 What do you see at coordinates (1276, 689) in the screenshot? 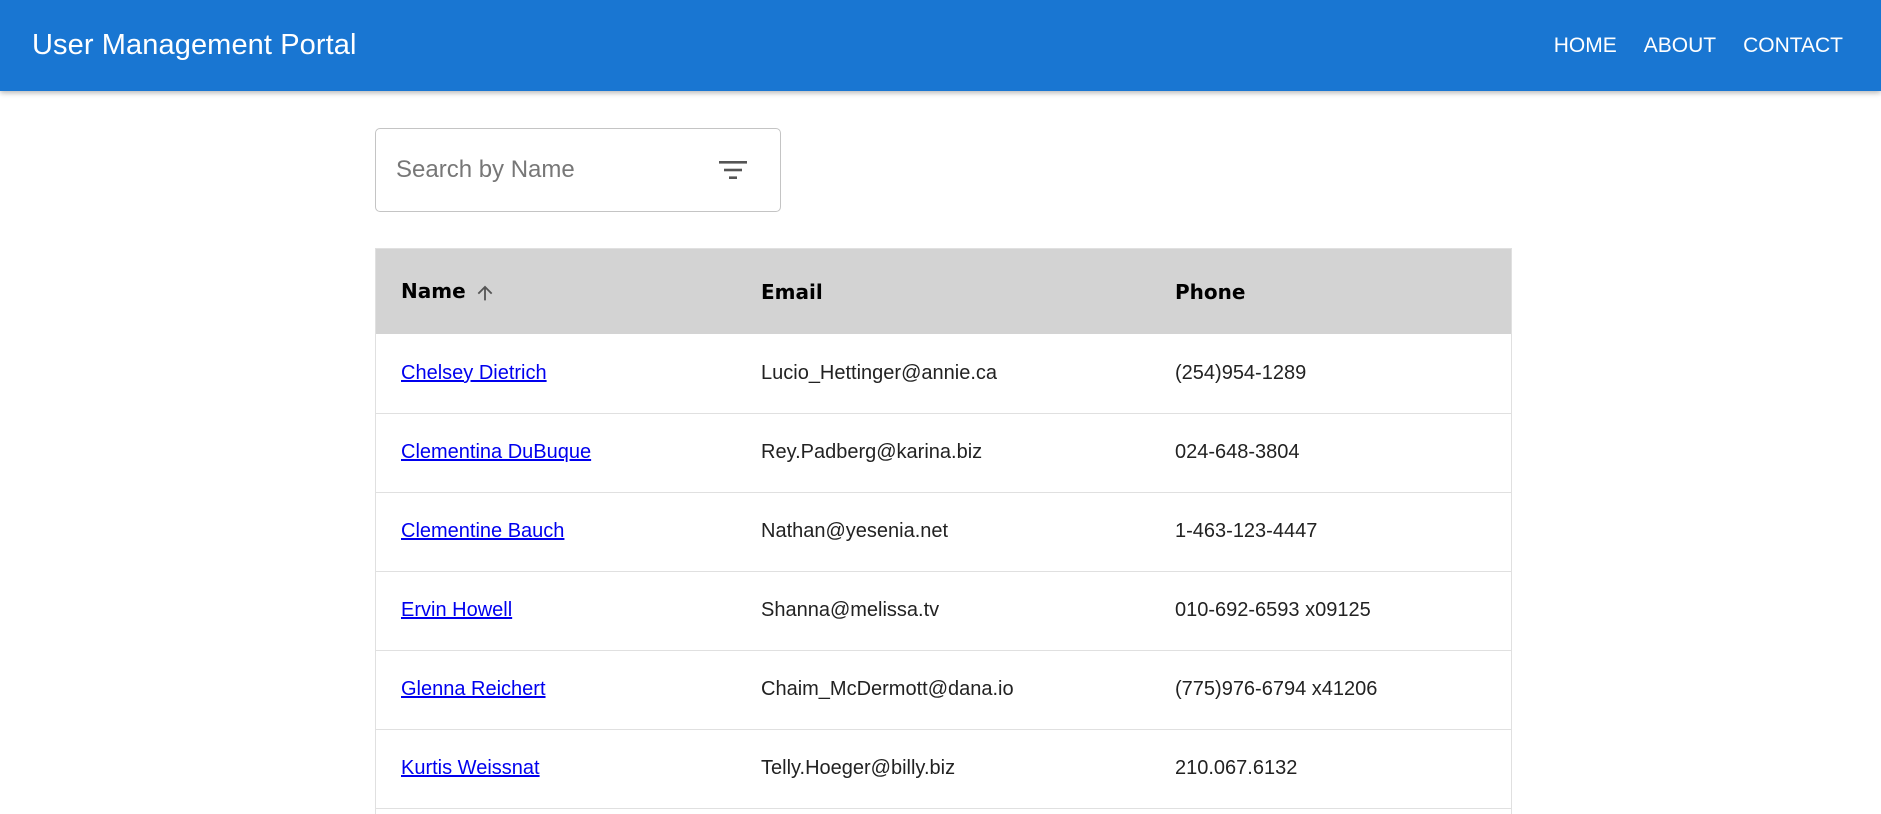
I see `cell-phone: (775)976-6794 x41206` at bounding box center [1276, 689].